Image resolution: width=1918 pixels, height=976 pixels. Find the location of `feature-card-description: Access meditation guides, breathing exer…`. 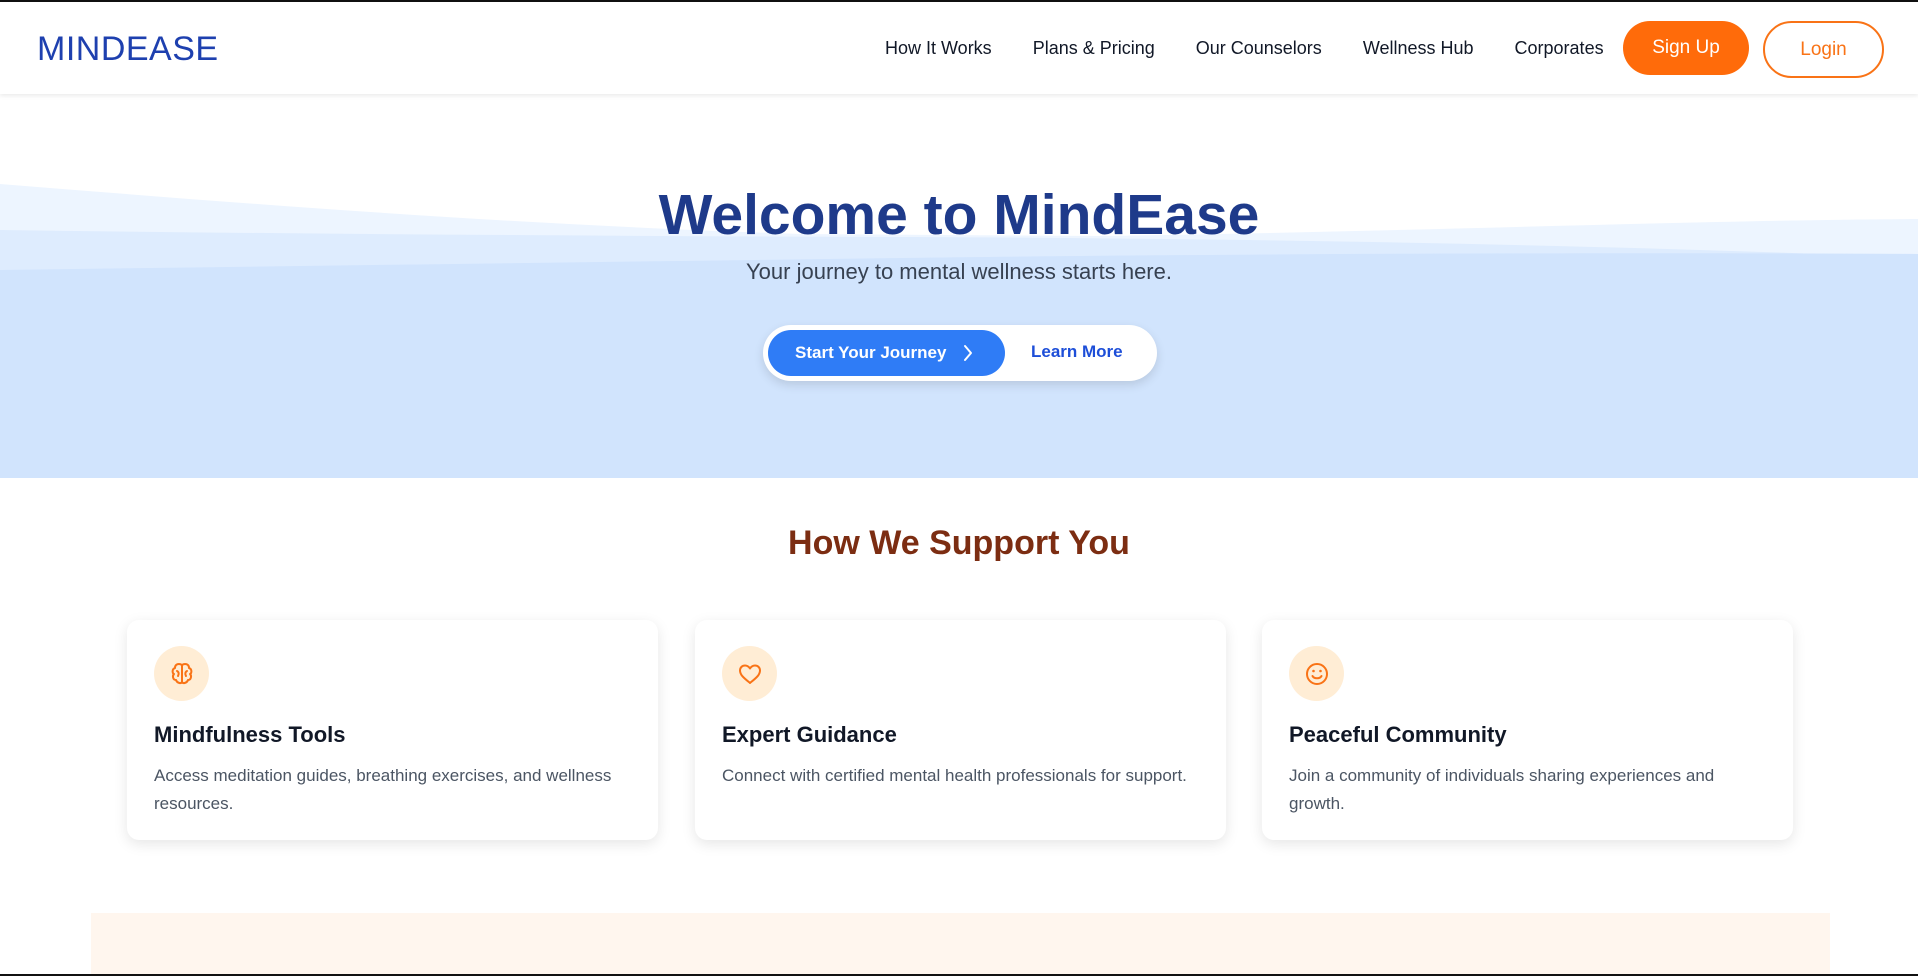

feature-card-description: Access meditation guides, breathing exer… is located at coordinates (383, 789).